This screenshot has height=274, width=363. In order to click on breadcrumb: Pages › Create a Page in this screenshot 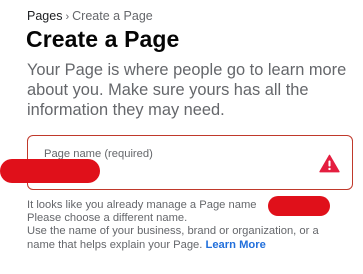, I will do `click(90, 16)`.